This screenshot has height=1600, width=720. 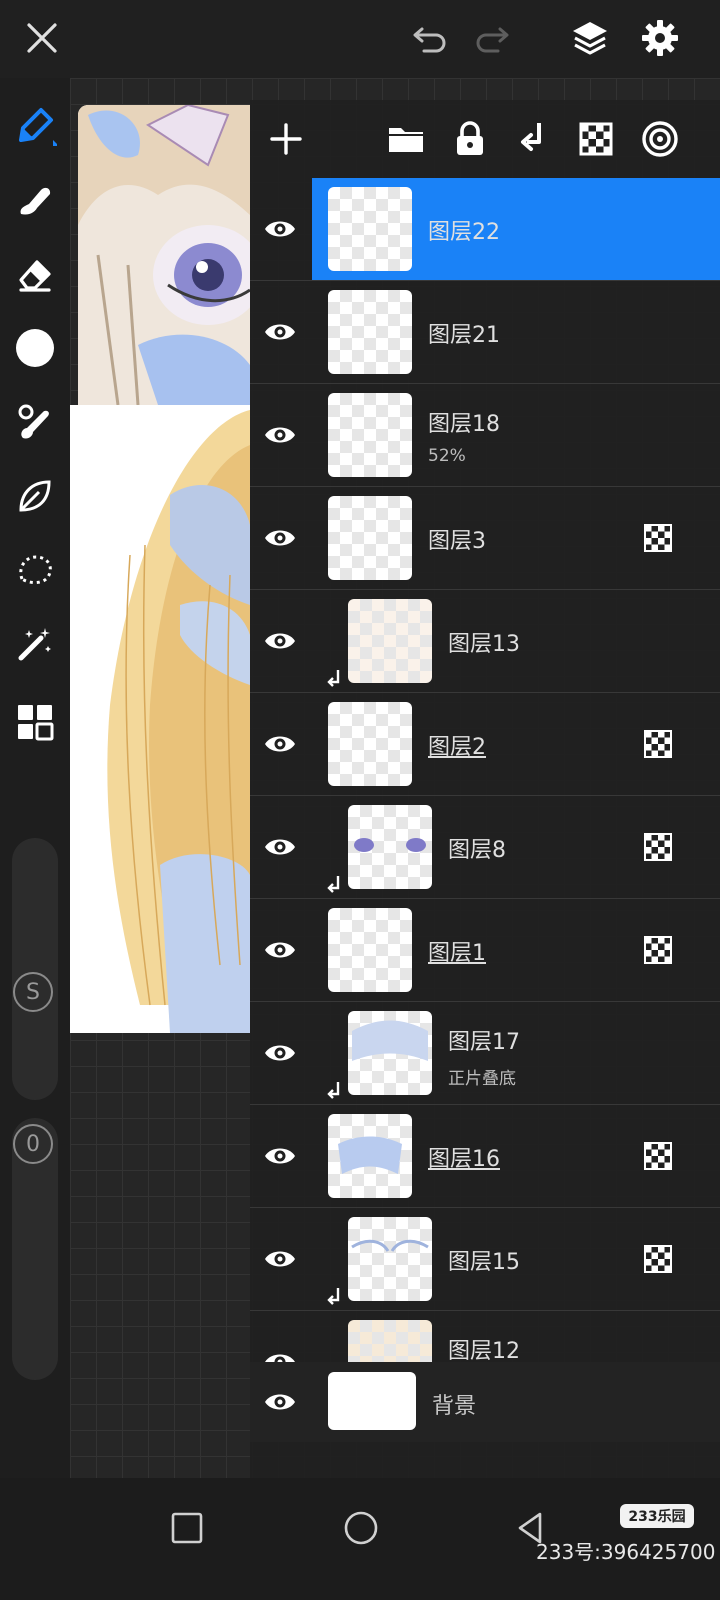 What do you see at coordinates (626, 1552) in the screenshot?
I see `watermark-text: 233号:396425700` at bounding box center [626, 1552].